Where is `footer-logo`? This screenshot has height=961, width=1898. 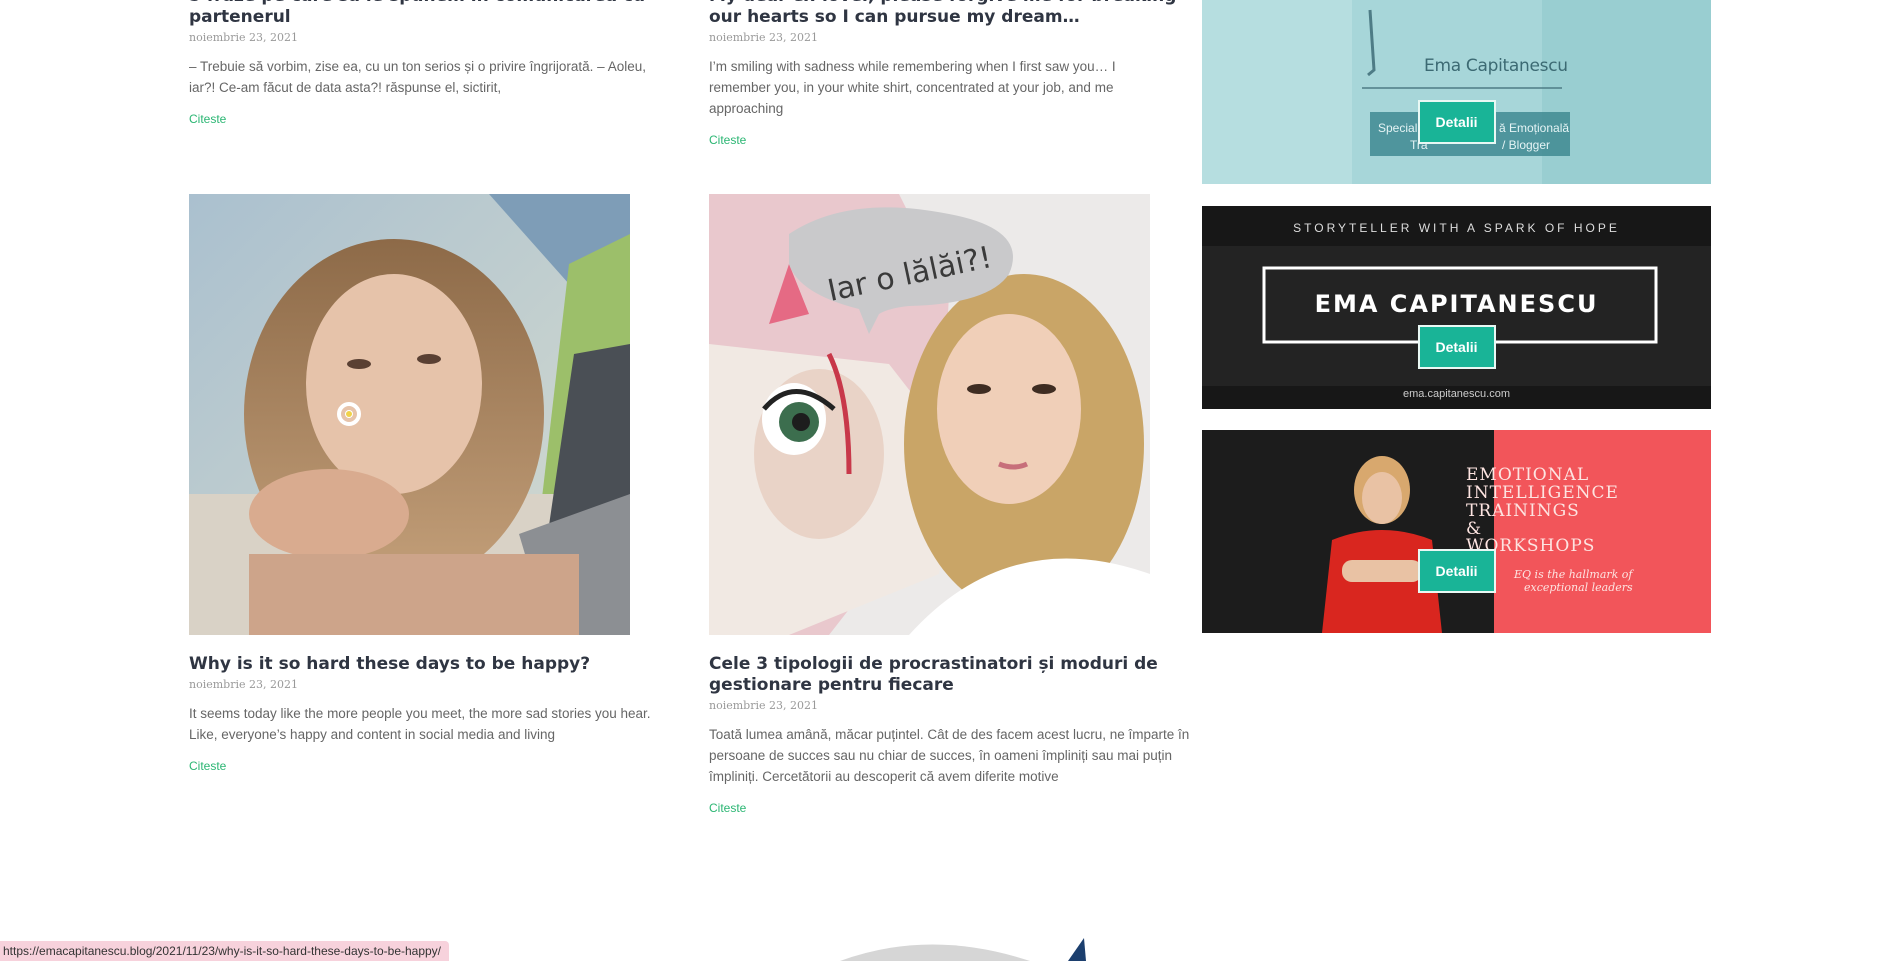
footer-logo is located at coordinates (963, 949).